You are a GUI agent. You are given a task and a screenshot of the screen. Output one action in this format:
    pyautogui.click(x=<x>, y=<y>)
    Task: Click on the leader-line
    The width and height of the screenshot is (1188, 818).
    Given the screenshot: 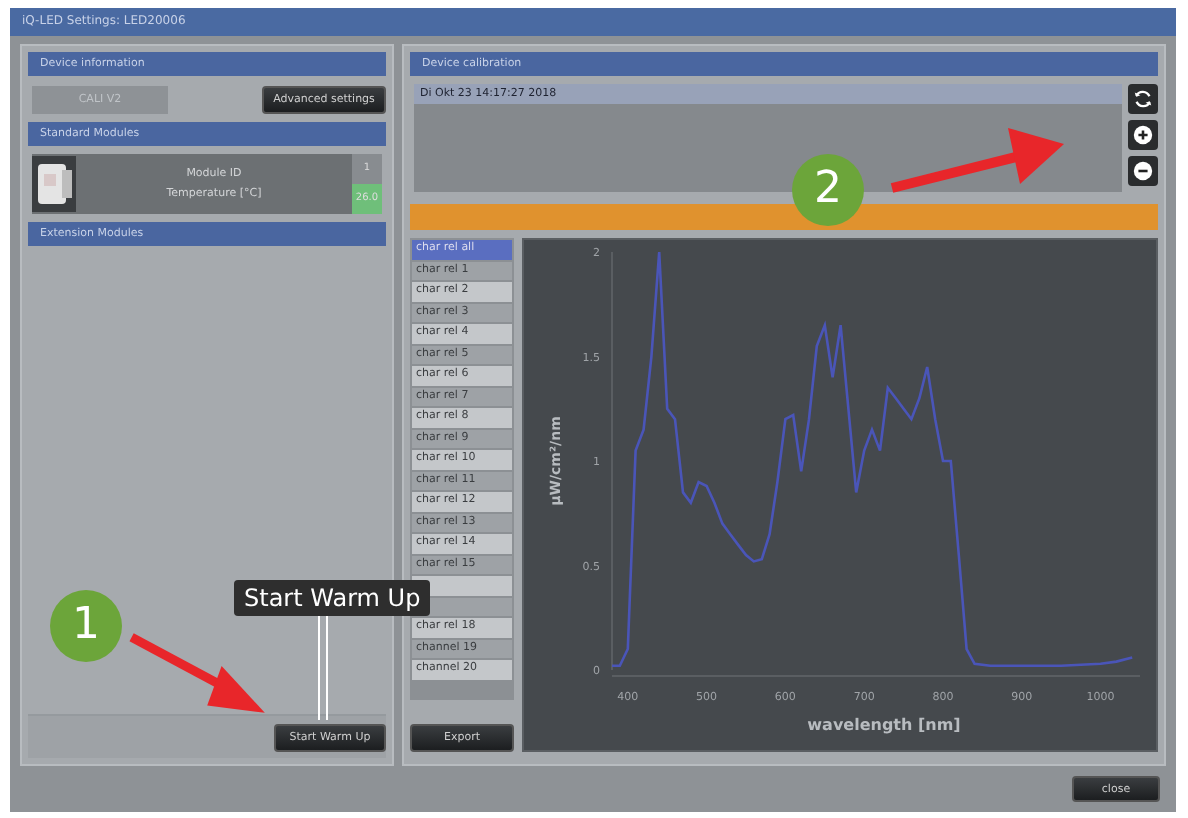 What is the action you would take?
    pyautogui.click(x=322, y=668)
    